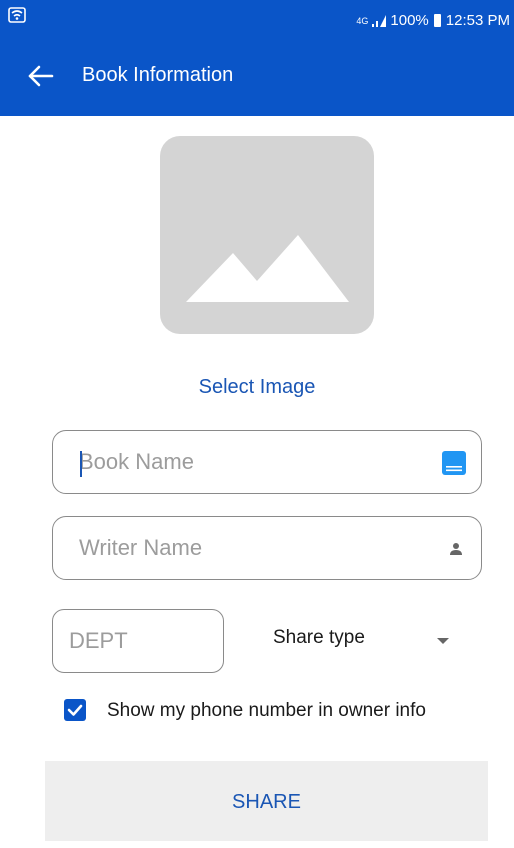 The image size is (514, 848). I want to click on dept-field, so click(138, 641).